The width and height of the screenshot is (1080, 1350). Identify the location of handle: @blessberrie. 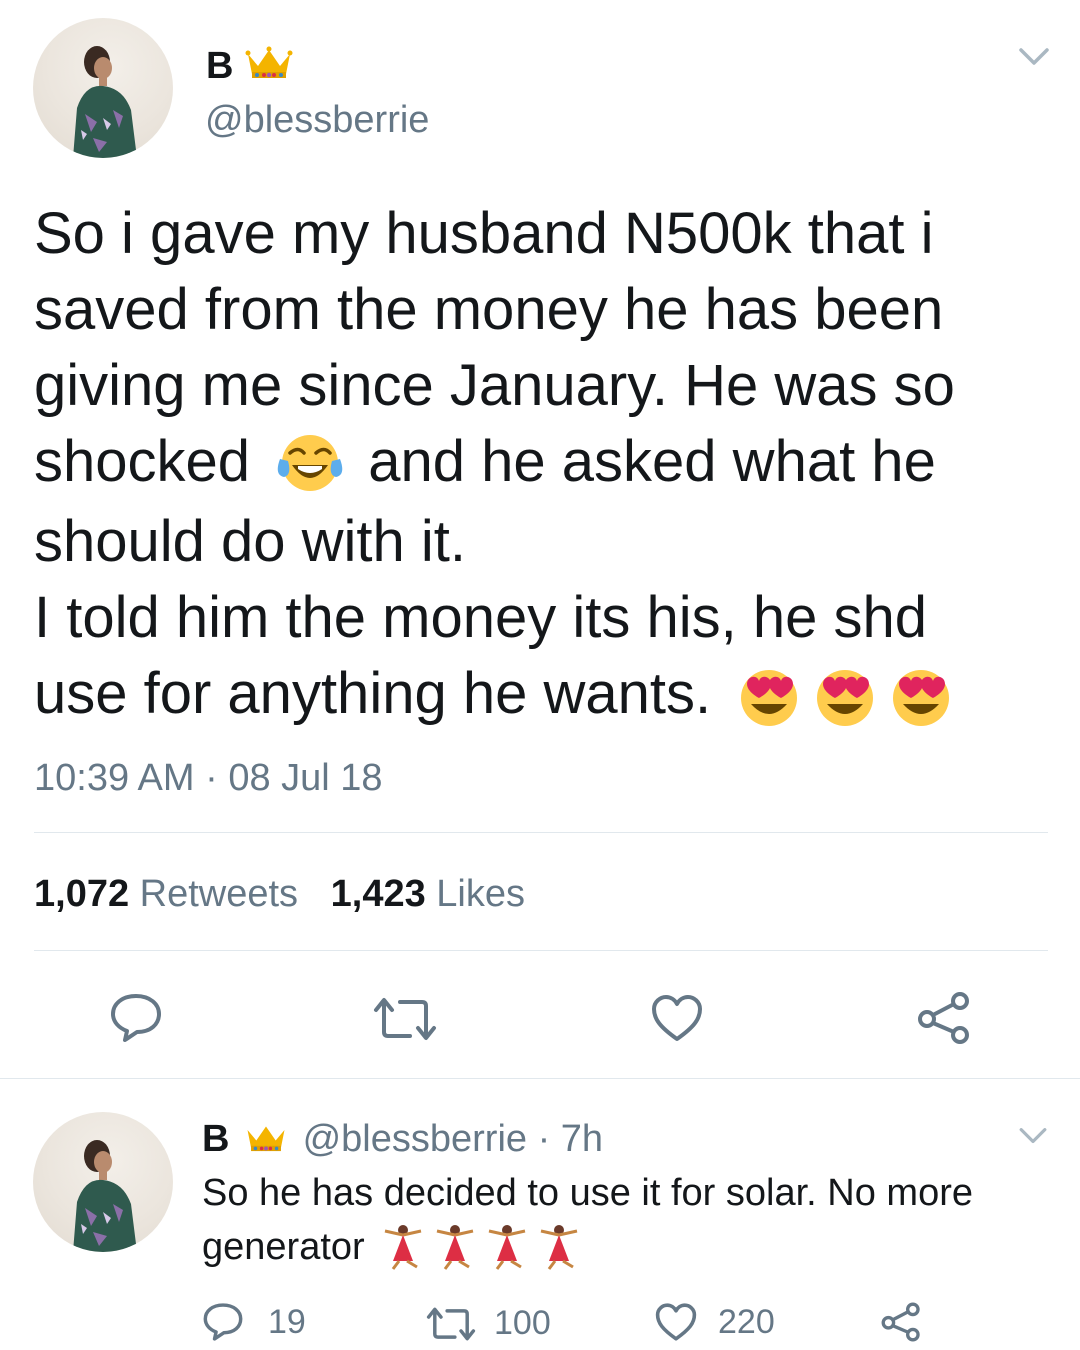
(317, 120).